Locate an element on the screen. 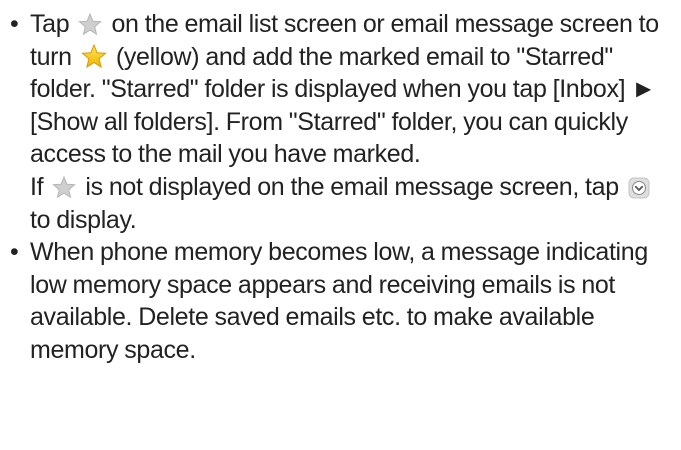 Image resolution: width=681 pixels, height=450 pixels. text-segment: to display. is located at coordinates (83, 219).